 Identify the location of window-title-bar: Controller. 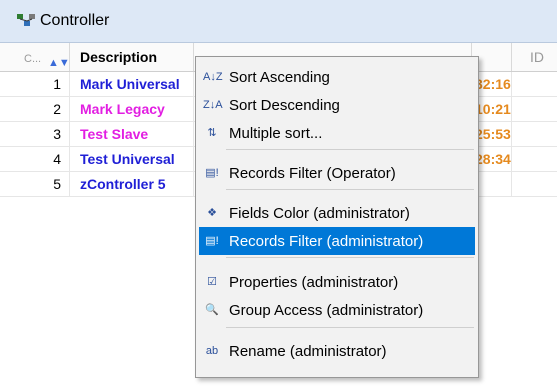
(278, 21).